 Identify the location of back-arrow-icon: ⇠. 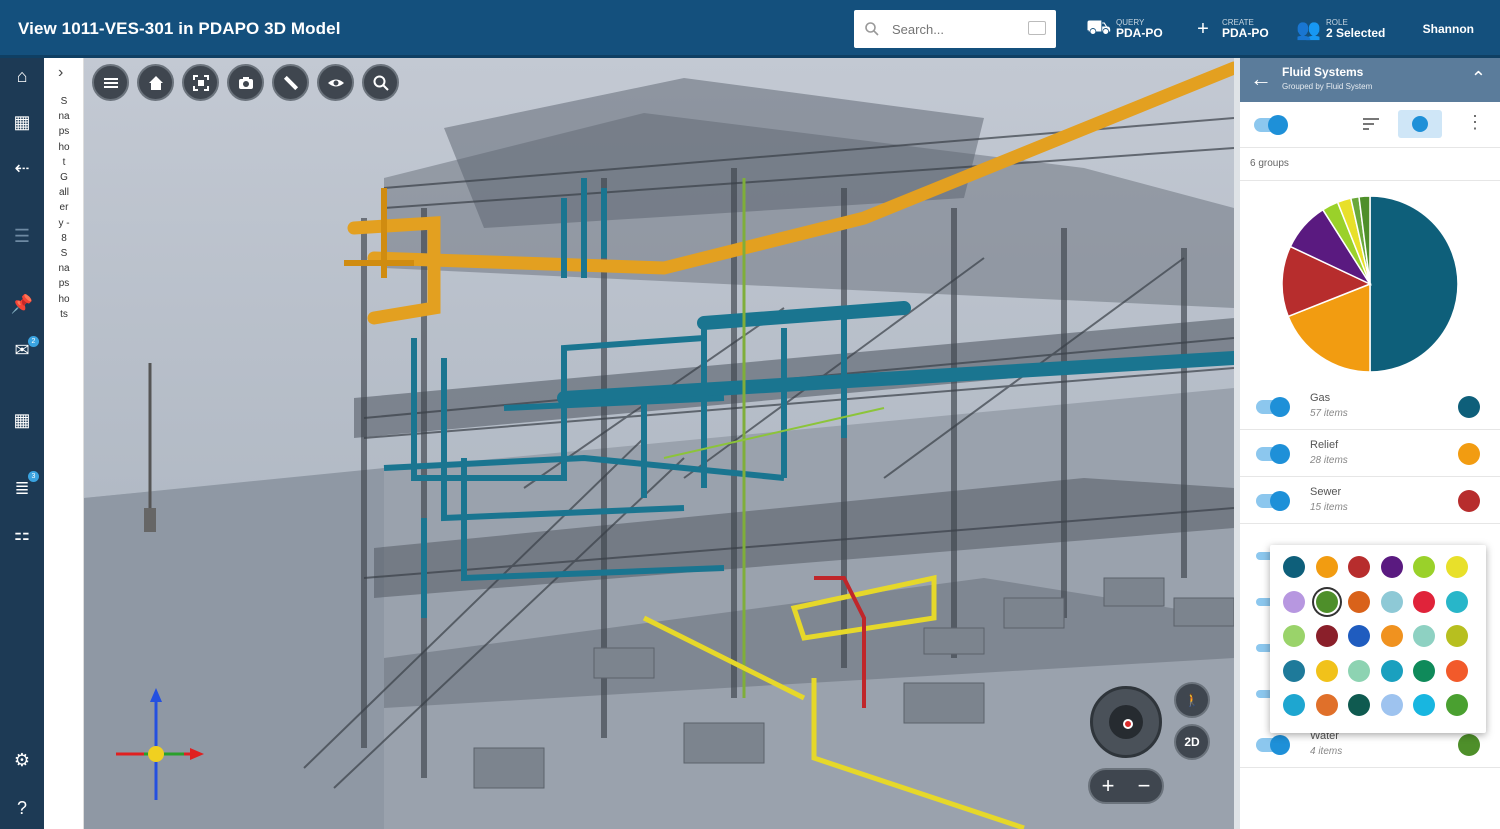
(22, 168).